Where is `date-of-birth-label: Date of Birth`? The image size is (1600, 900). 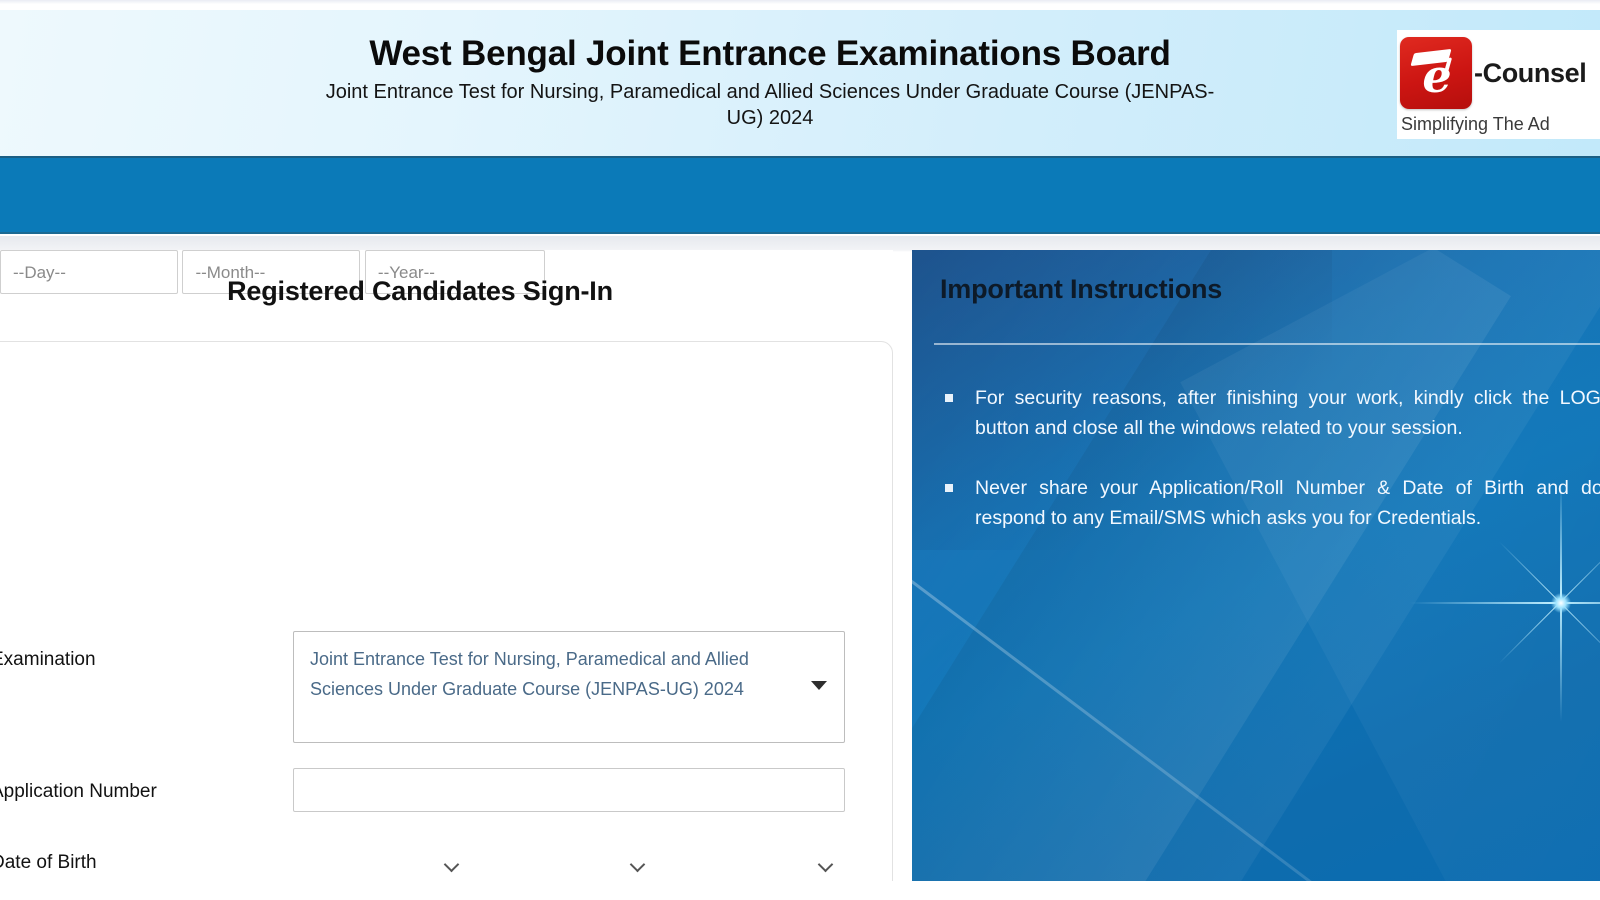 date-of-birth-label: Date of Birth is located at coordinates (48, 862).